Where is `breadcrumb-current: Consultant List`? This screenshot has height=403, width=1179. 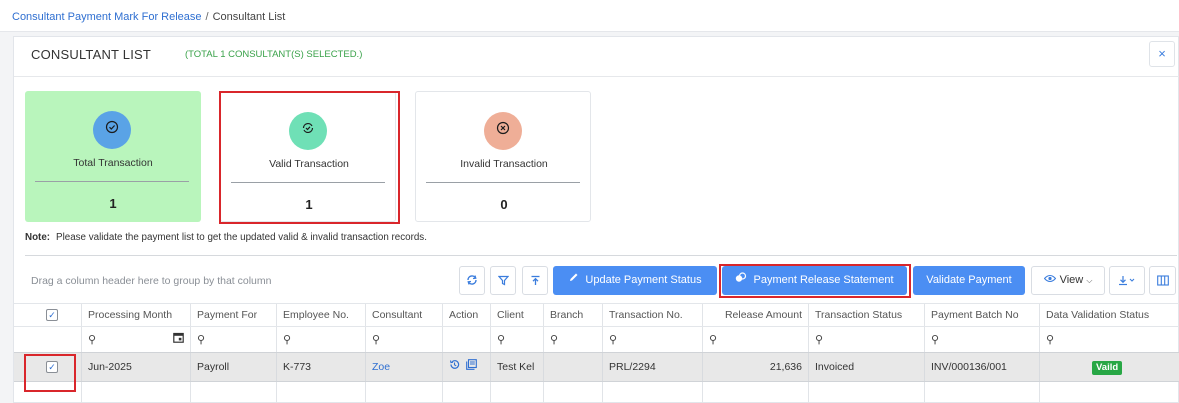 breadcrumb-current: Consultant List is located at coordinates (249, 17).